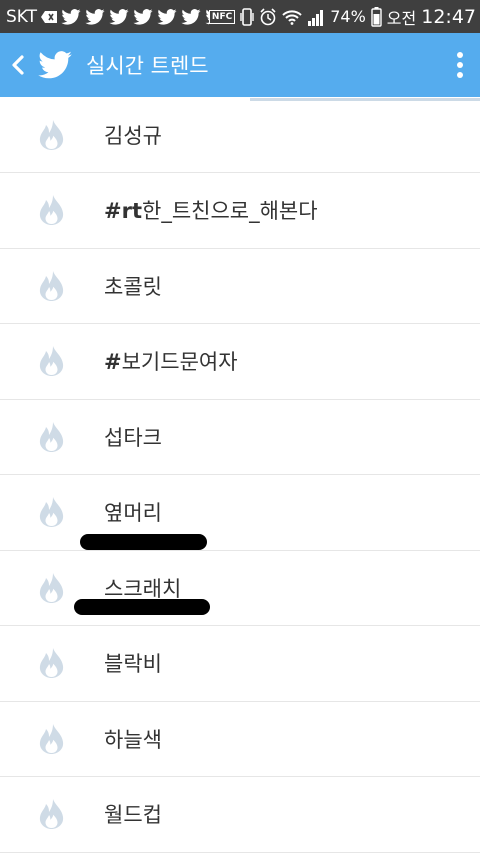 The image size is (480, 853). Describe the element at coordinates (133, 815) in the screenshot. I see `trend-label: 월드컵` at that location.